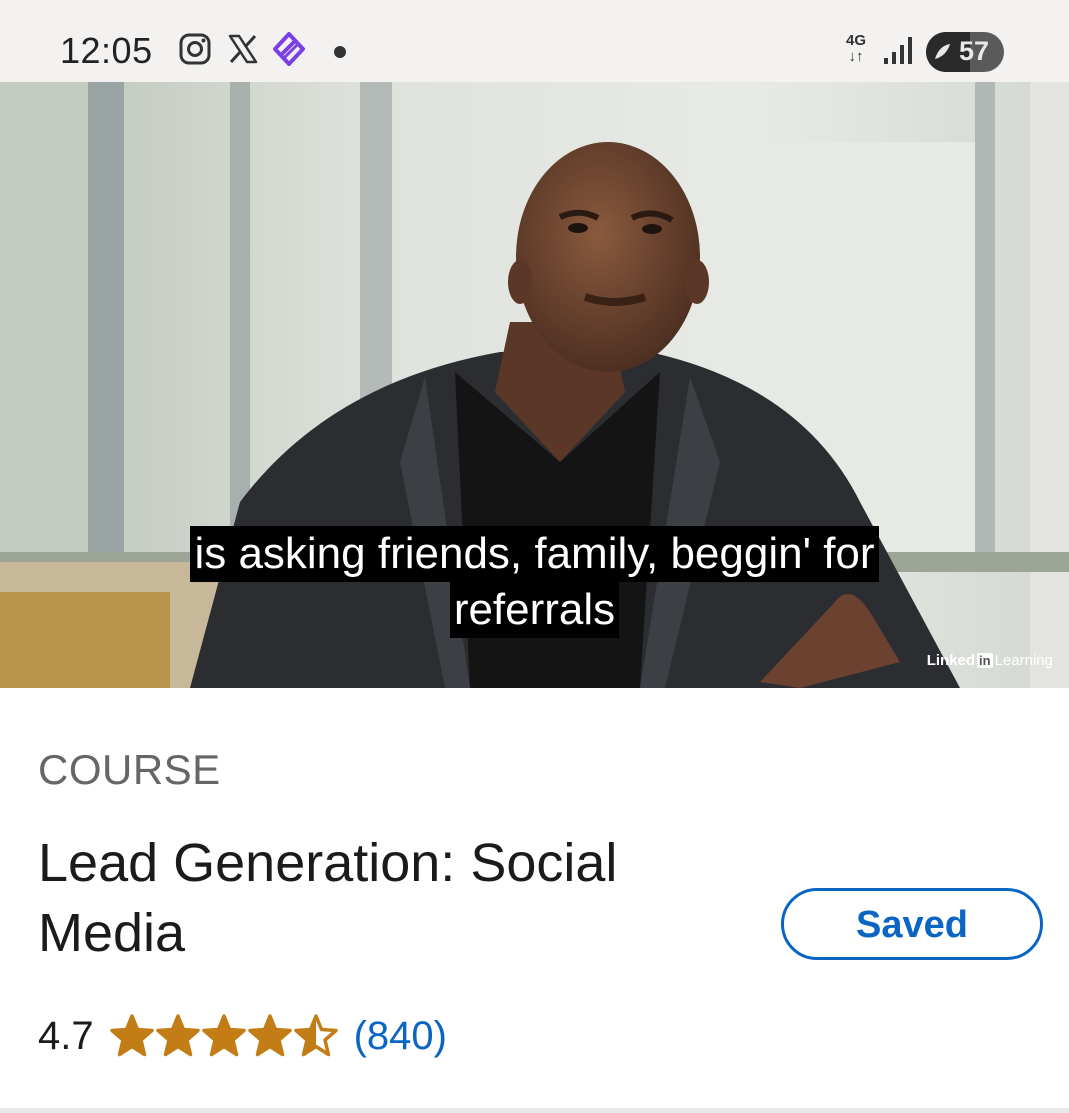 The image size is (1069, 1113). I want to click on notification-dot-icon, so click(340, 52).